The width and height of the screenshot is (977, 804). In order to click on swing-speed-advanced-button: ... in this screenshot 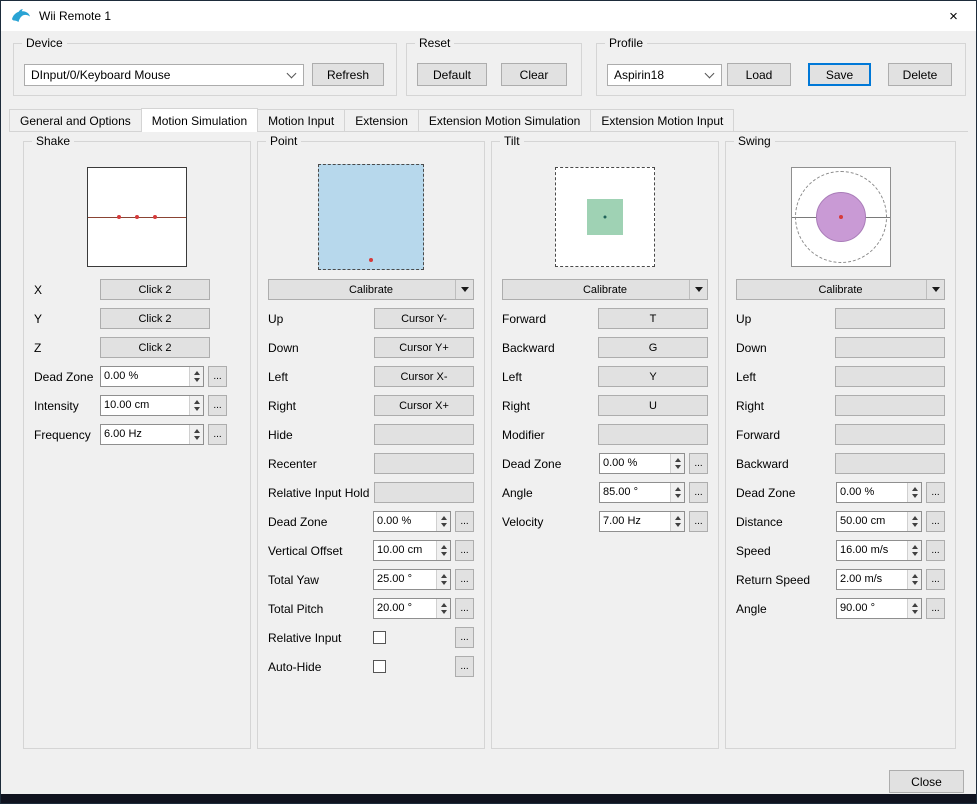, I will do `click(935, 550)`.